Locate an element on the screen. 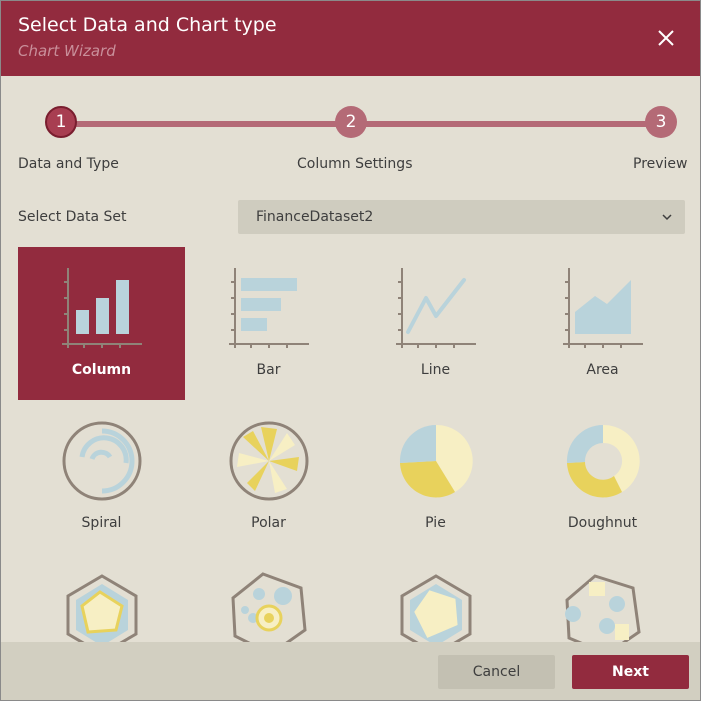 The width and height of the screenshot is (701, 701). chart-type-area: Area is located at coordinates (602, 323).